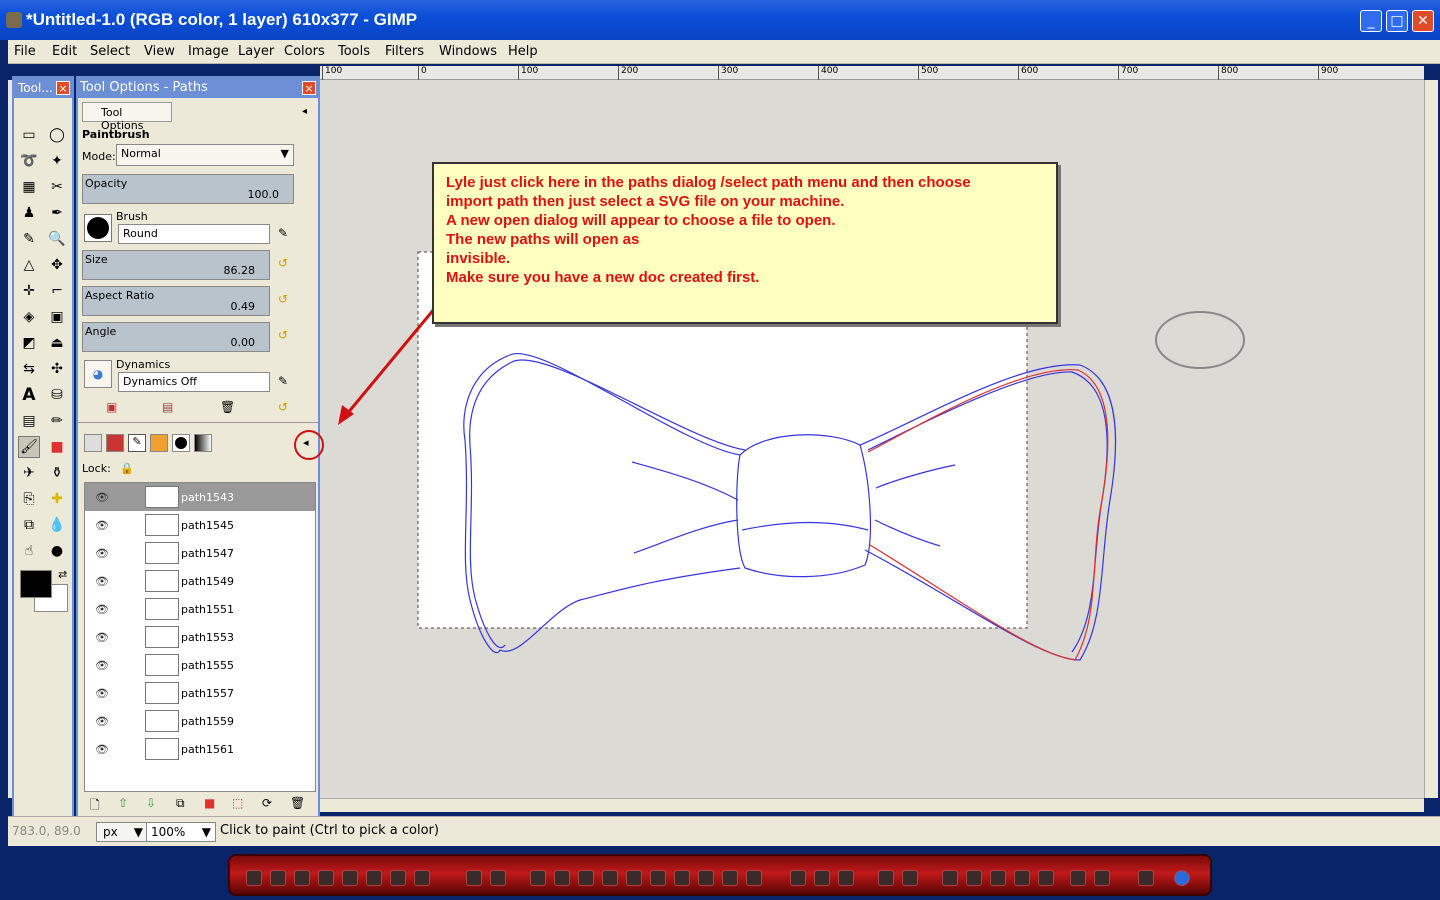 The image size is (1440, 900). Describe the element at coordinates (29, 395) in the screenshot. I see `text-tool-icon: A` at that location.